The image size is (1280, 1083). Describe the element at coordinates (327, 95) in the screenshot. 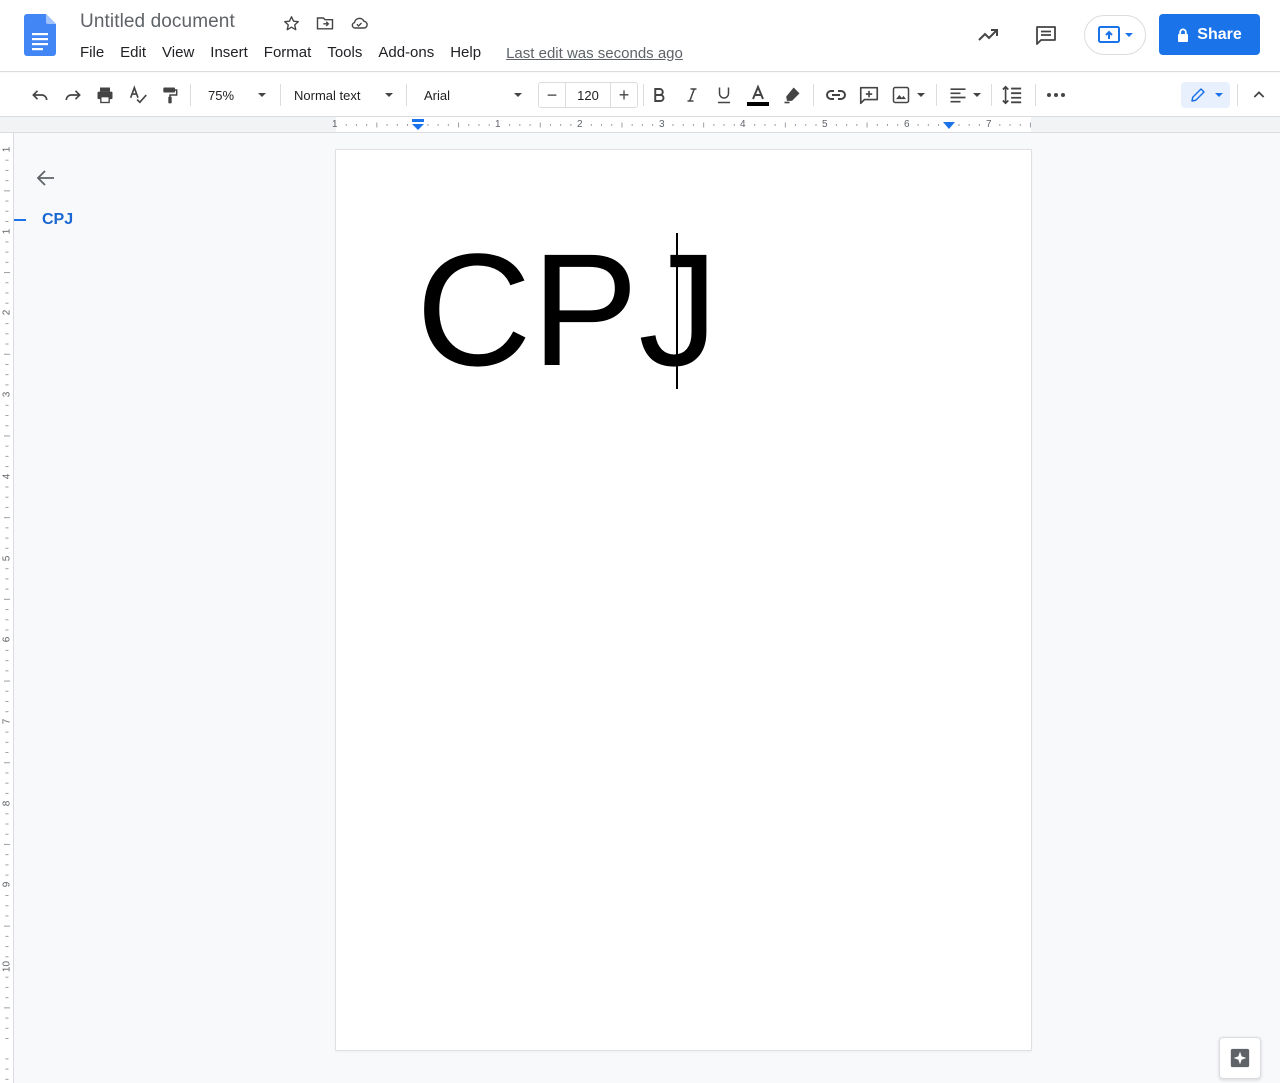

I see `paragraph-style-value: Normal text` at that location.